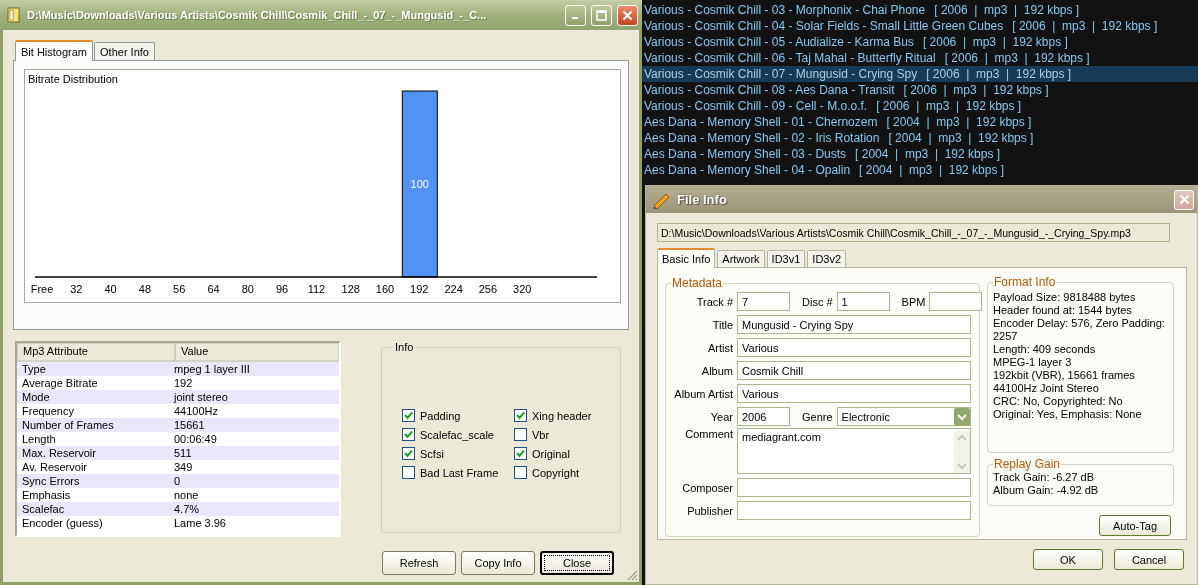  I want to click on maximize-icon, so click(601, 15).